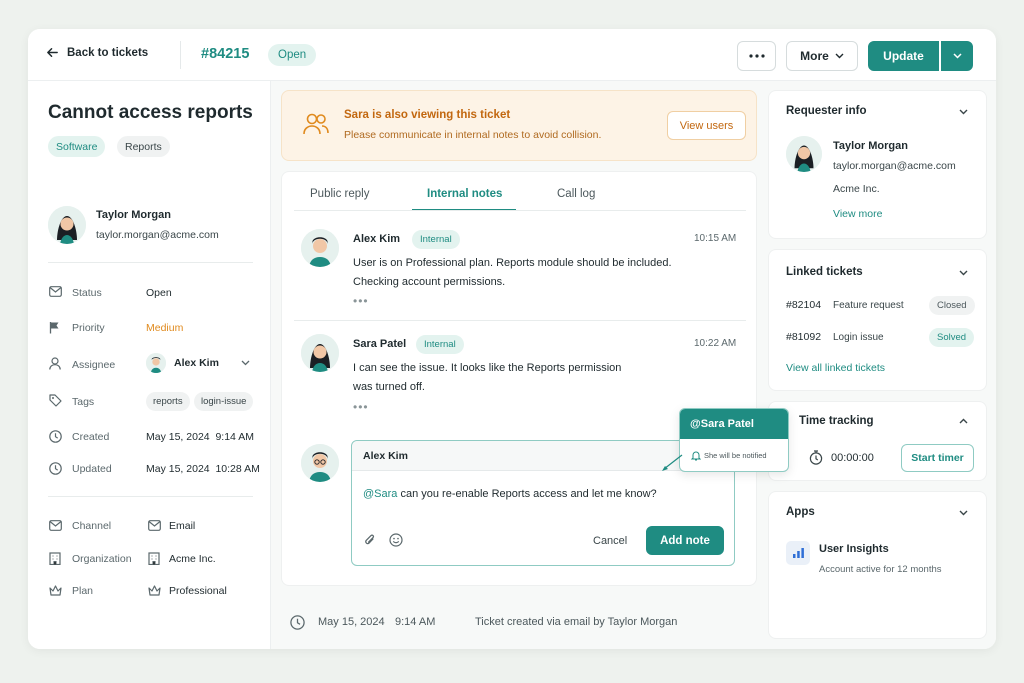 Image resolution: width=1024 pixels, height=683 pixels. Describe the element at coordinates (512, 55) in the screenshot. I see `top-bar: Back to tickets #84215 Open More Update` at that location.